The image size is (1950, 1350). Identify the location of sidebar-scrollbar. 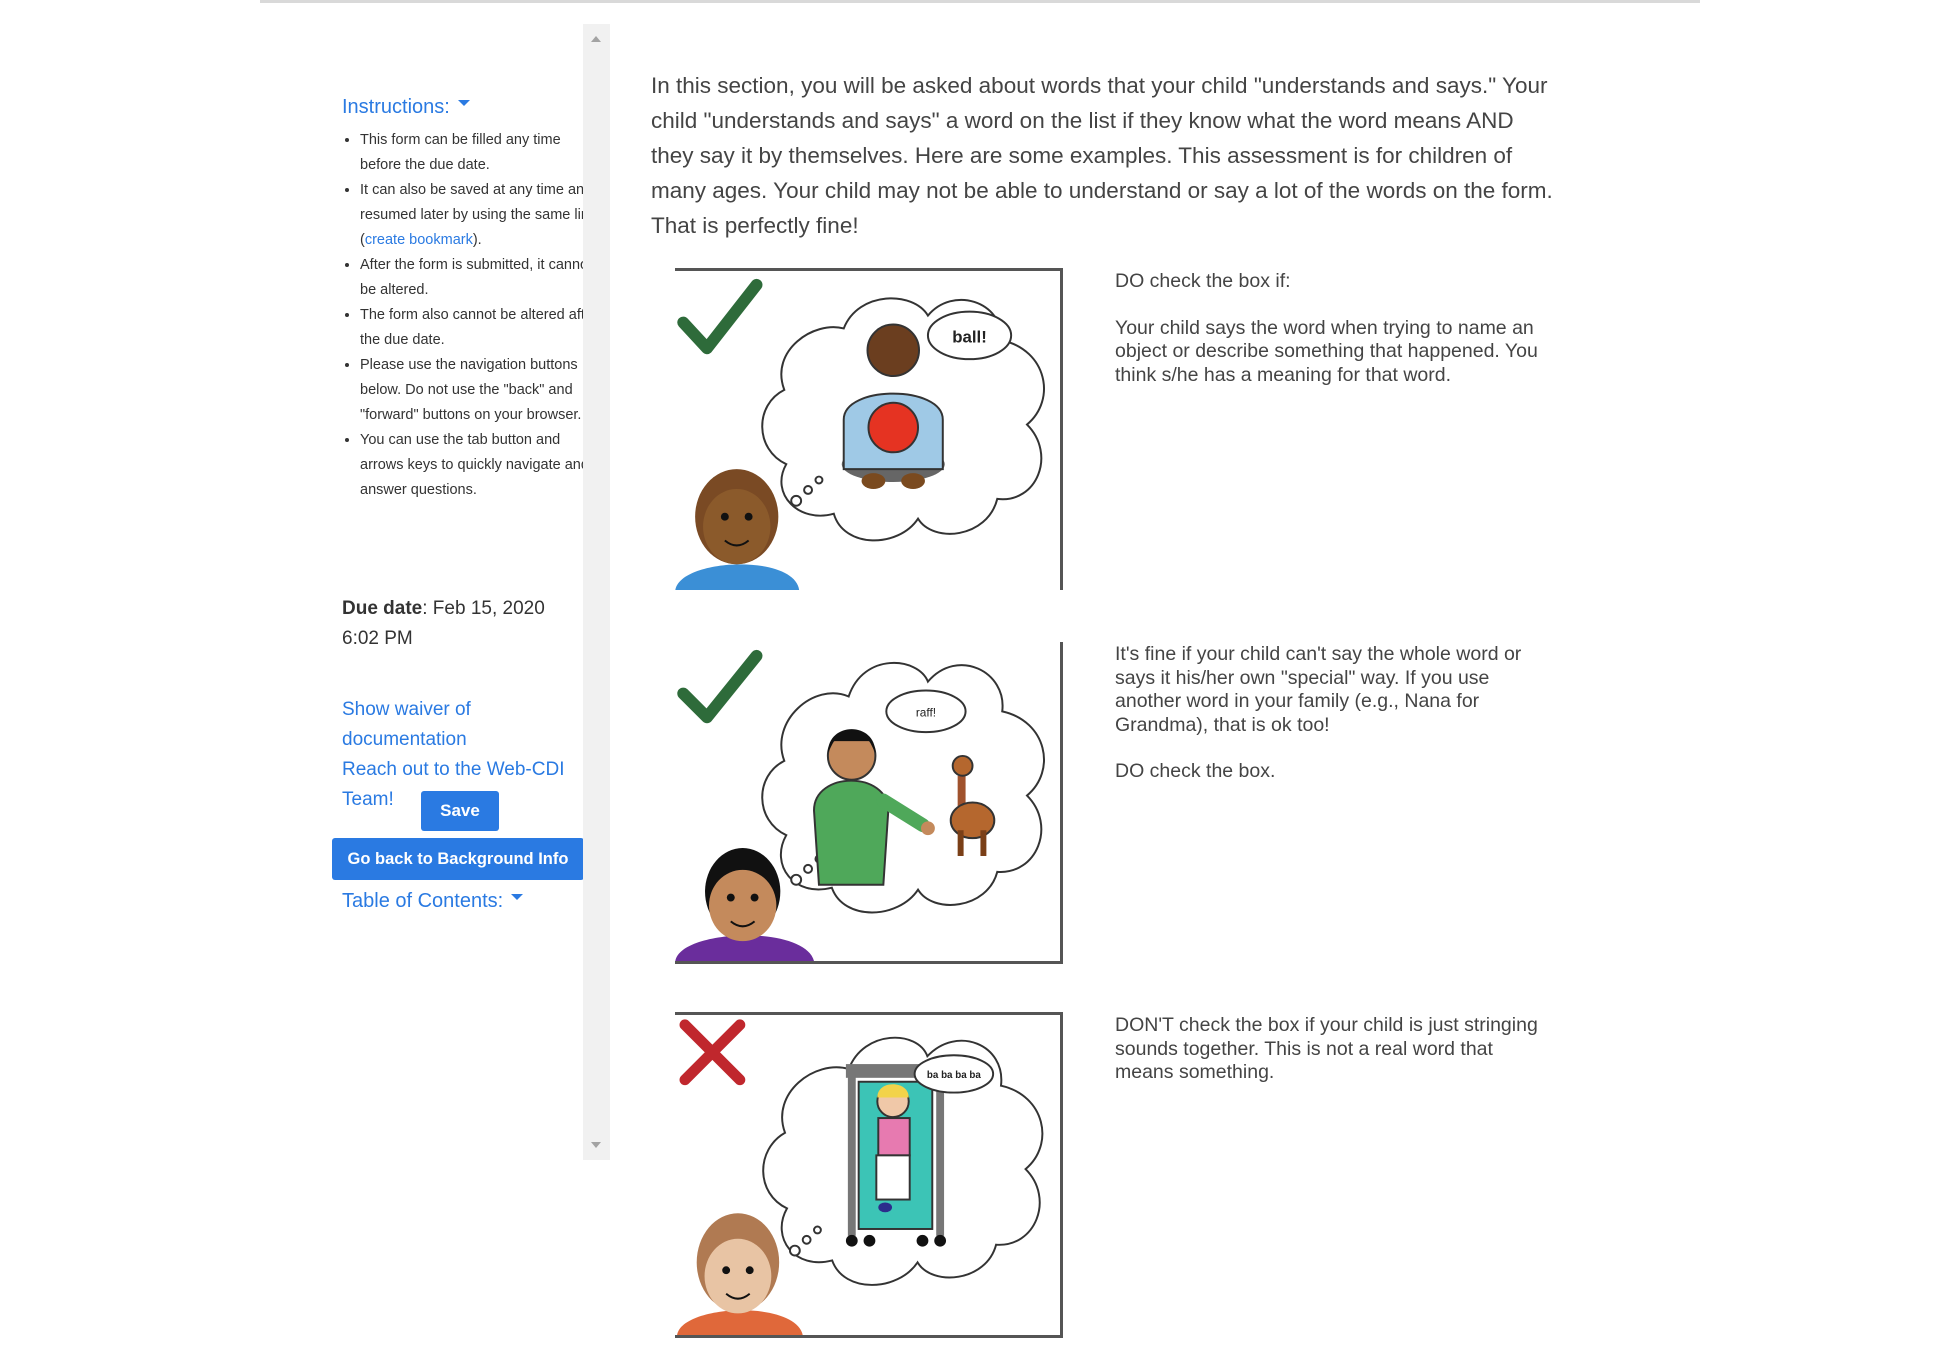
(596, 592).